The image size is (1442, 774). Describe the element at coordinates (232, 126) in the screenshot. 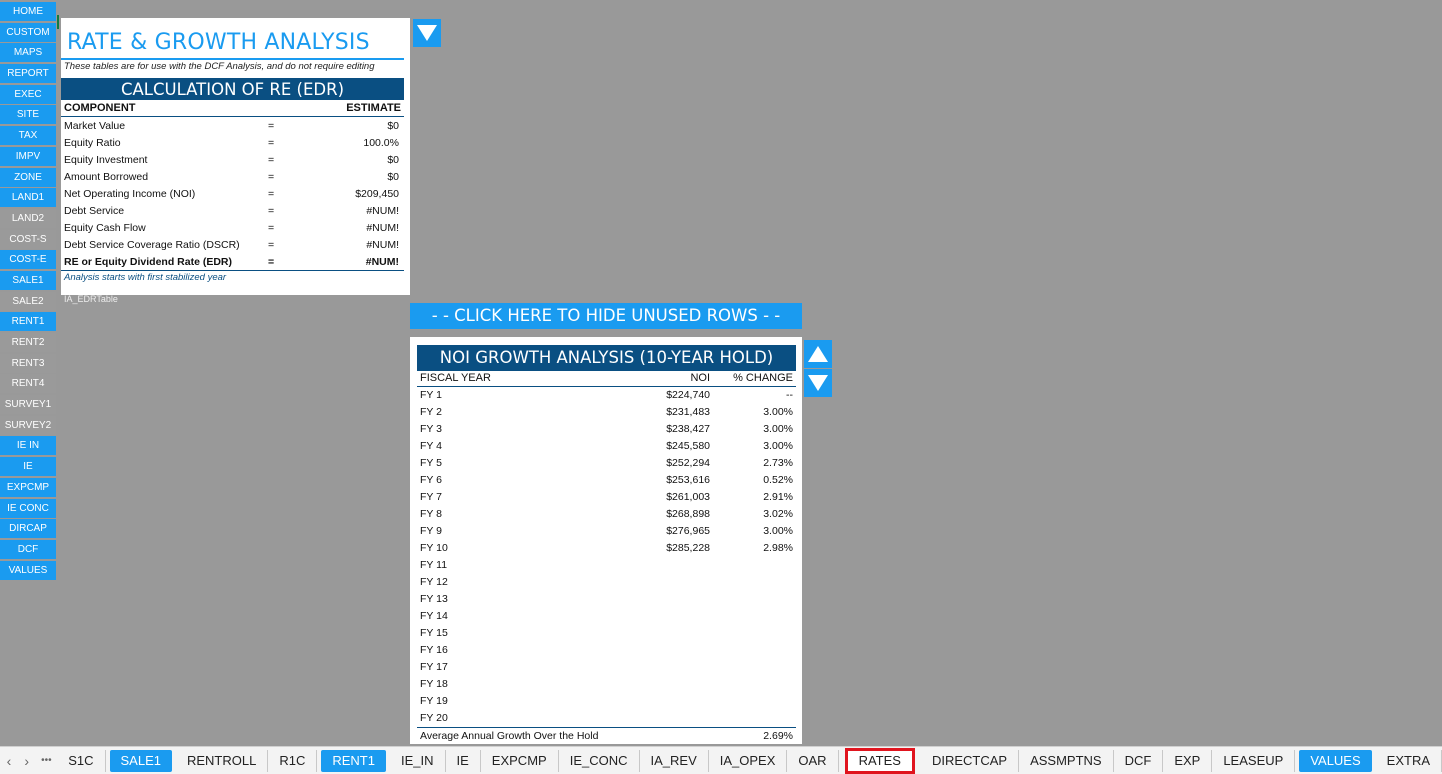

I see `edr-row: Market Value = $0` at that location.